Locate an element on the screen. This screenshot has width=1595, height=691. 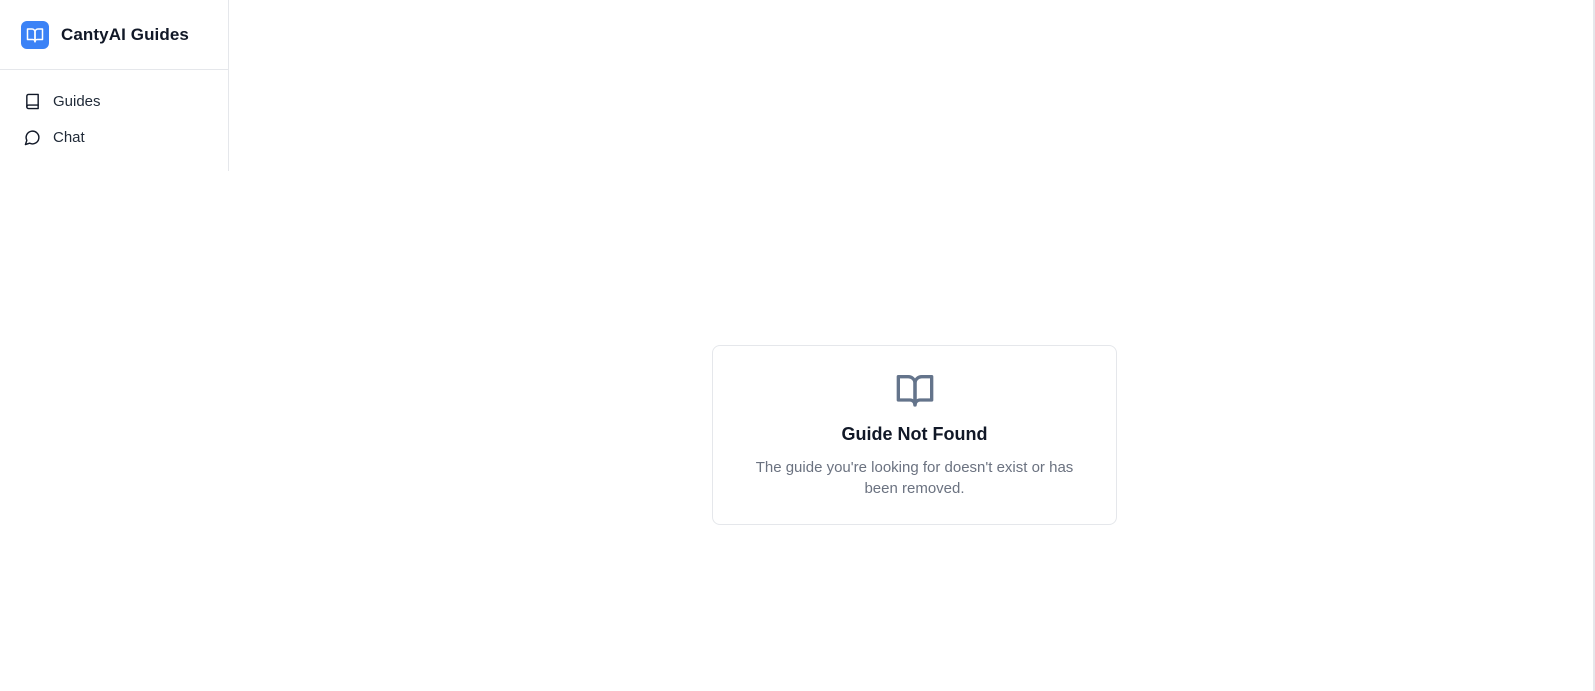
sidebar-nav: Guides Chat is located at coordinates (114, 112).